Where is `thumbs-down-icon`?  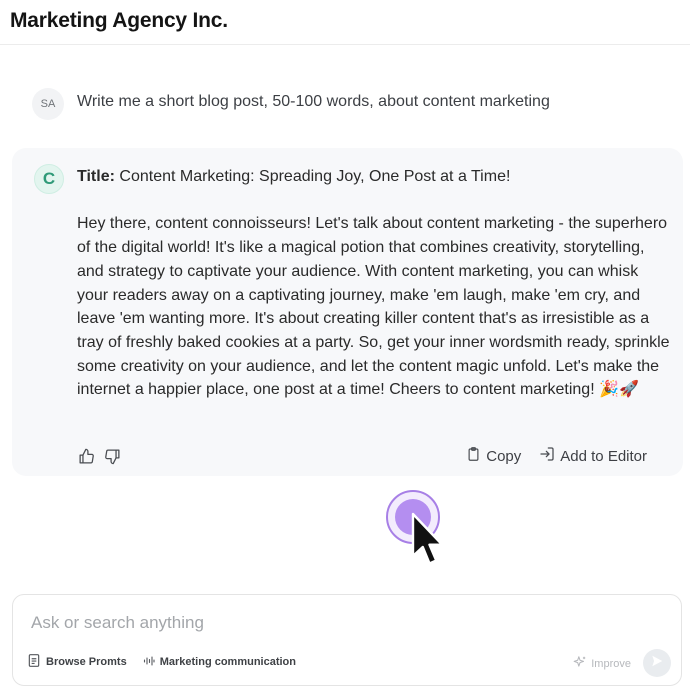
thumbs-down-icon is located at coordinates (112, 456).